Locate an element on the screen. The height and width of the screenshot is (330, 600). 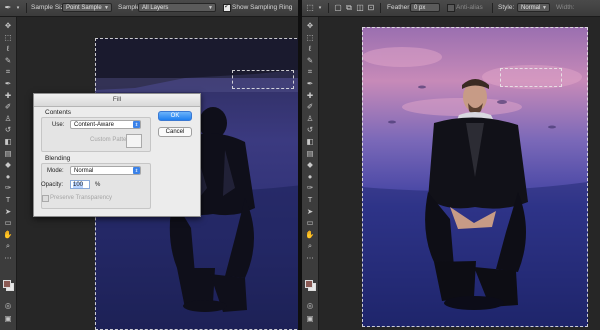
use-dropdown: Content-Aware ⇕ is located at coordinates (105, 124).